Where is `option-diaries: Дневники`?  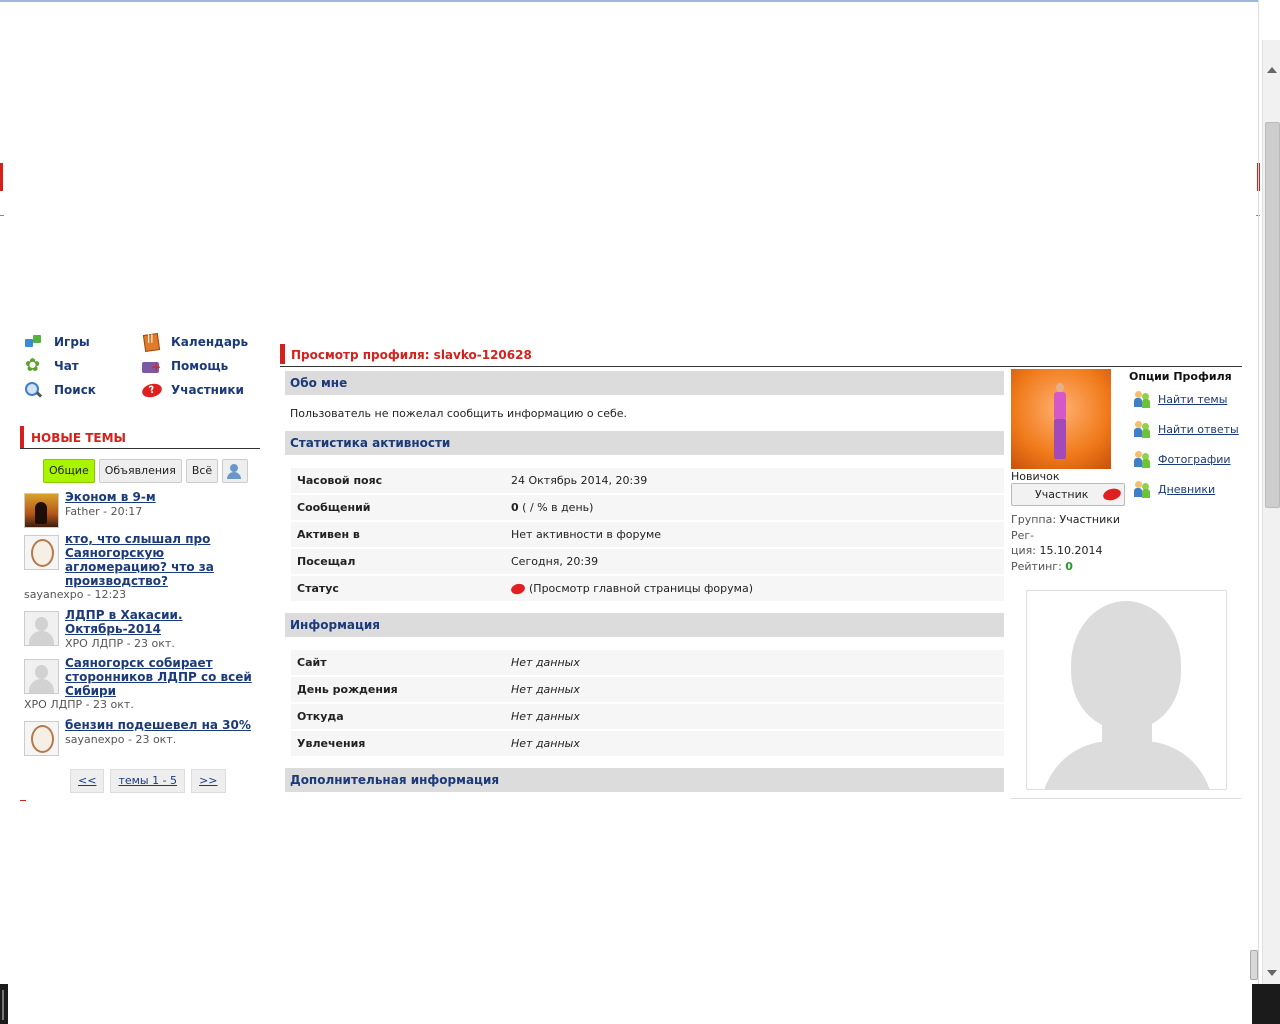
option-diaries: Дневники is located at coordinates (1174, 489).